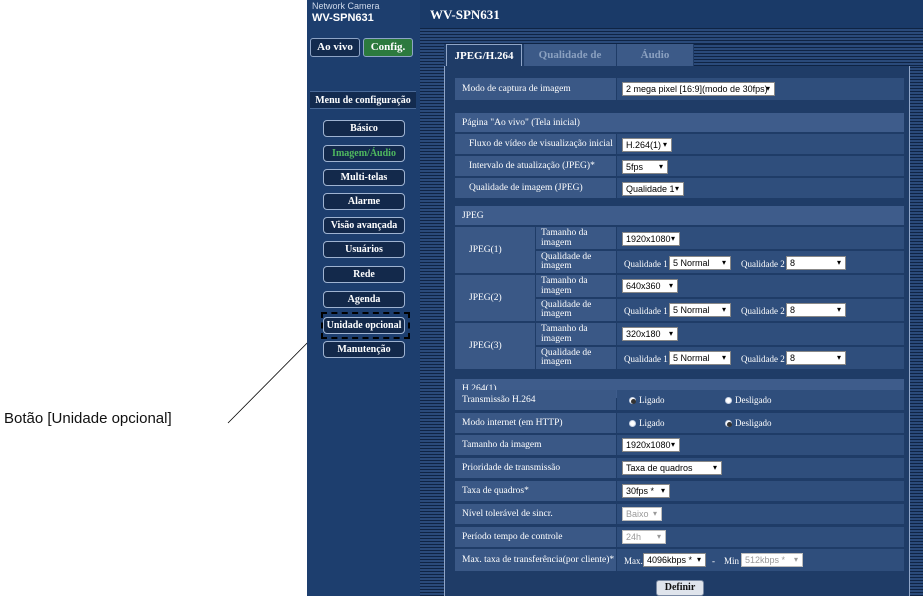 The width and height of the screenshot is (923, 596). Describe the element at coordinates (535, 468) in the screenshot. I see `priority-label: Prioridade de transmissão` at that location.